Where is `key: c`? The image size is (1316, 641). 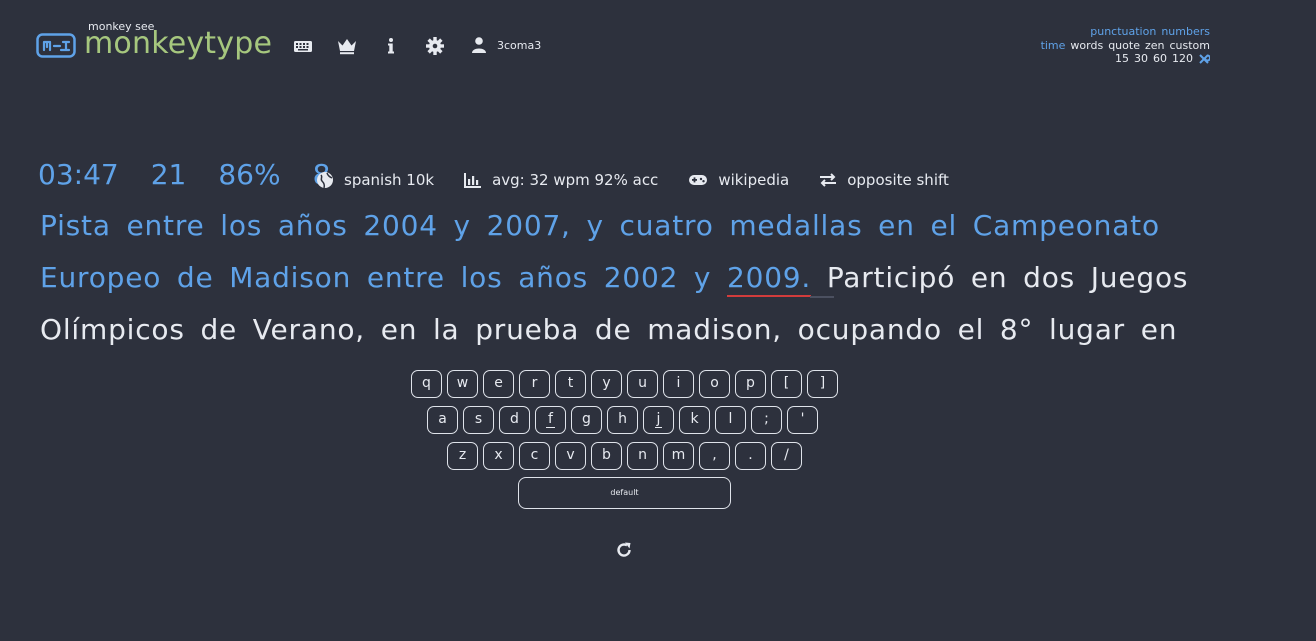 key: c is located at coordinates (534, 456).